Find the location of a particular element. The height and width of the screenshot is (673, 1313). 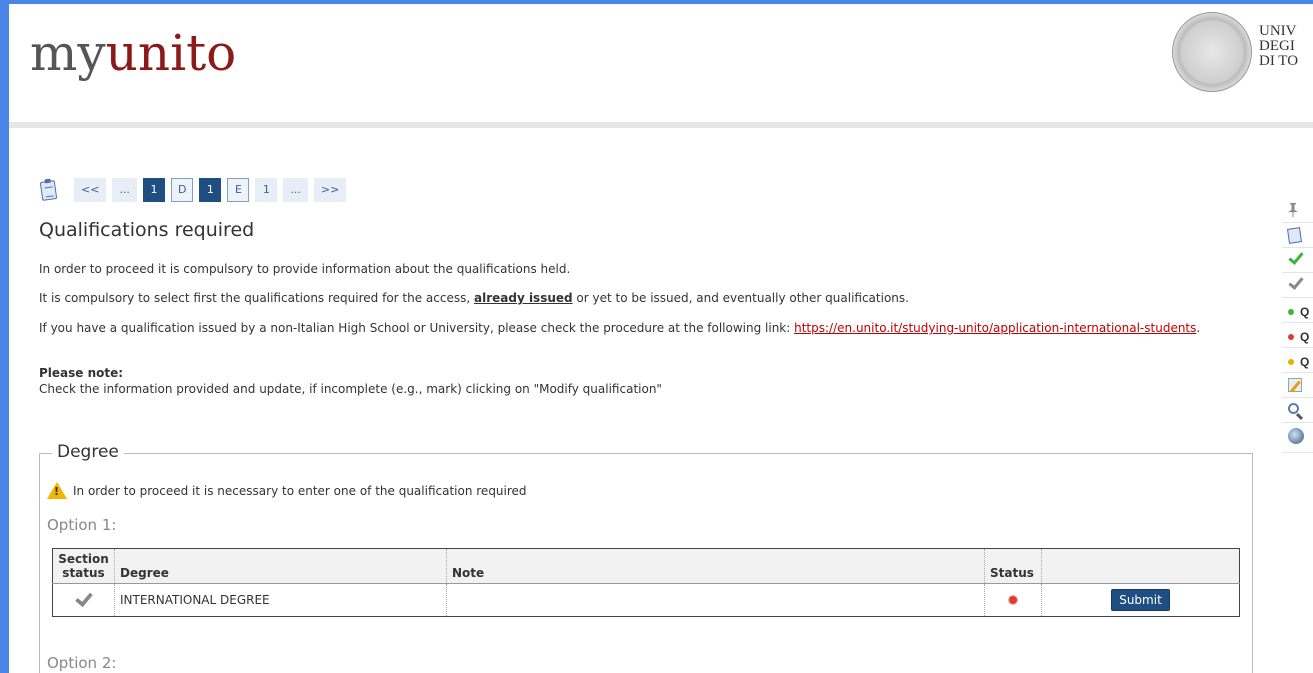

sidebar-item-complete is located at coordinates (1297, 260).